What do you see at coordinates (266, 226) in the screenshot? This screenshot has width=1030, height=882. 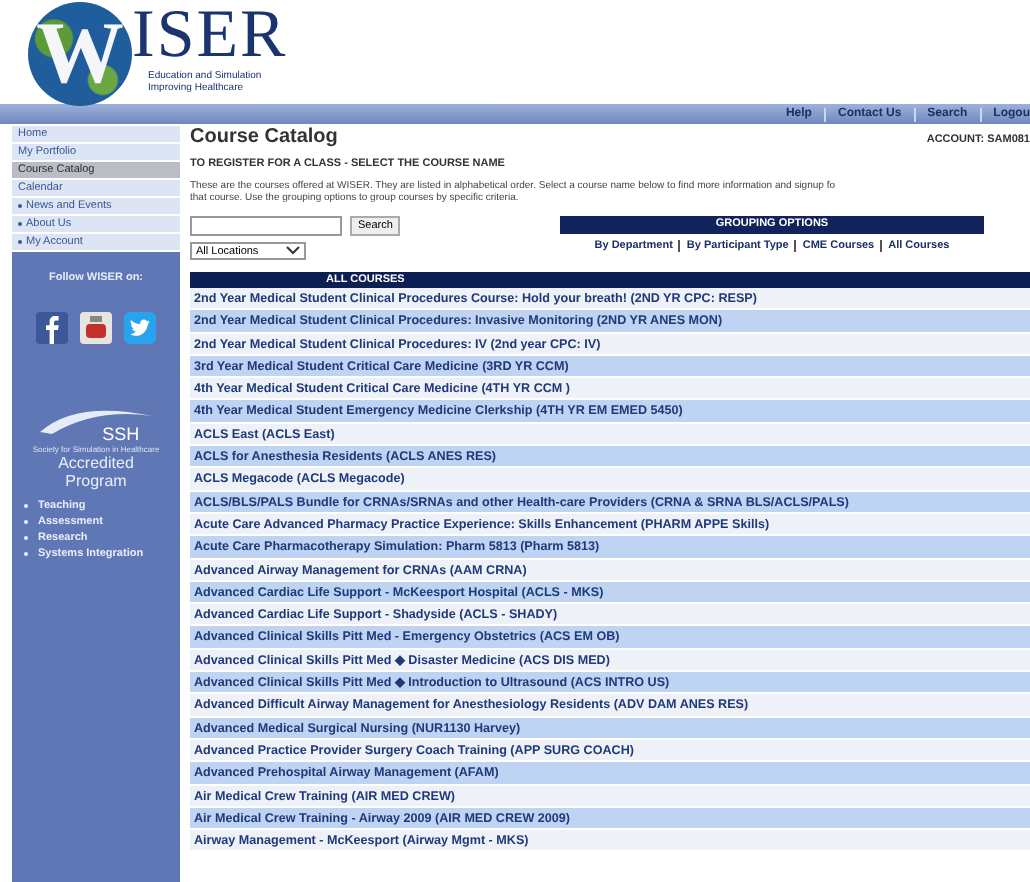 I see `search-field` at bounding box center [266, 226].